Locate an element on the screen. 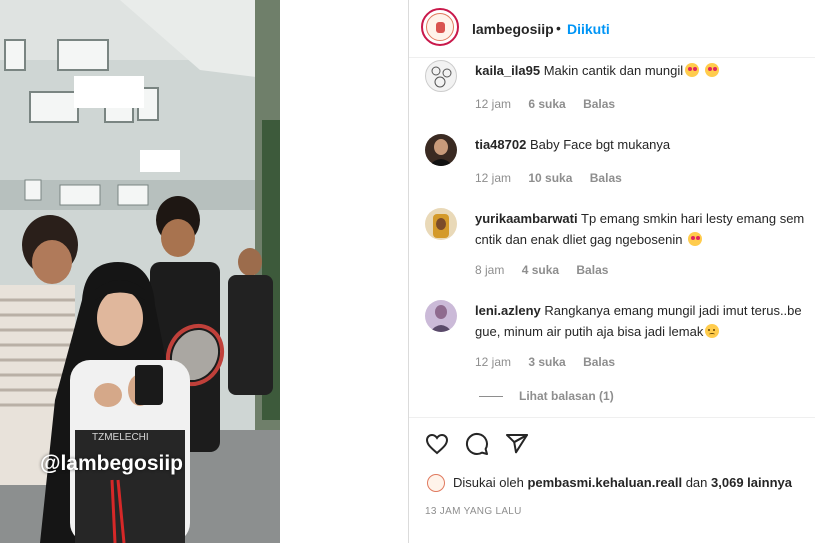 The width and height of the screenshot is (815, 543). comment-username: kaila_ila95 is located at coordinates (507, 70).